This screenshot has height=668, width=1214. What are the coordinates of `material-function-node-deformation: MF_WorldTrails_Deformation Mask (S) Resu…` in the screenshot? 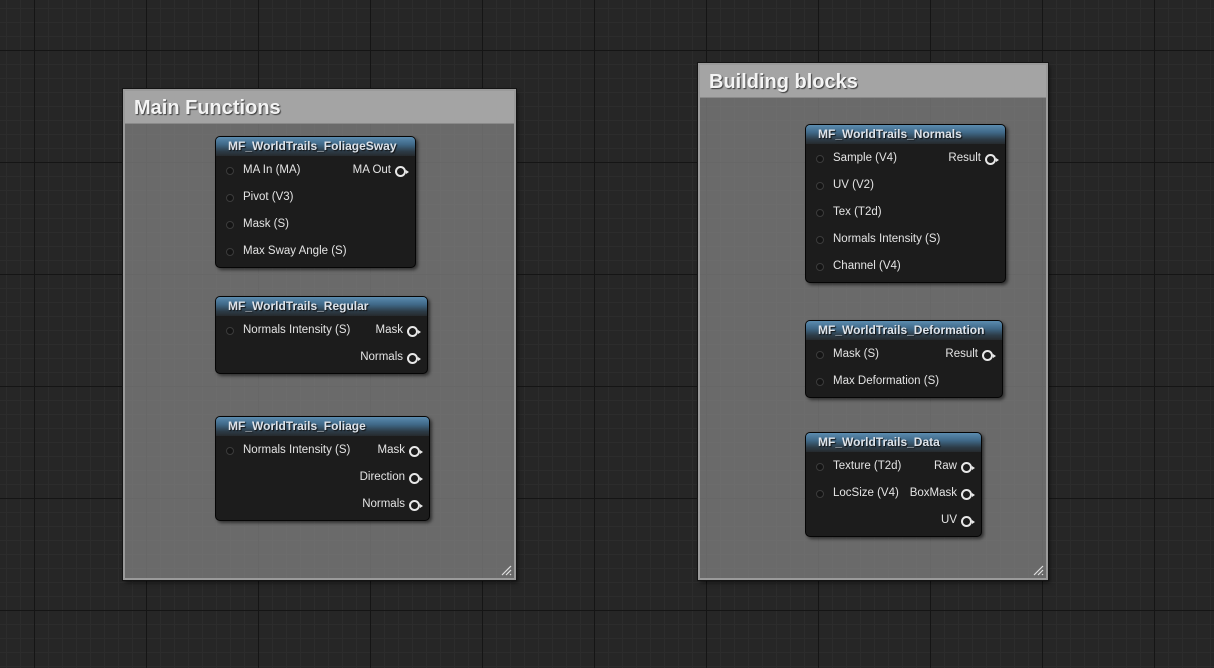 It's located at (904, 359).